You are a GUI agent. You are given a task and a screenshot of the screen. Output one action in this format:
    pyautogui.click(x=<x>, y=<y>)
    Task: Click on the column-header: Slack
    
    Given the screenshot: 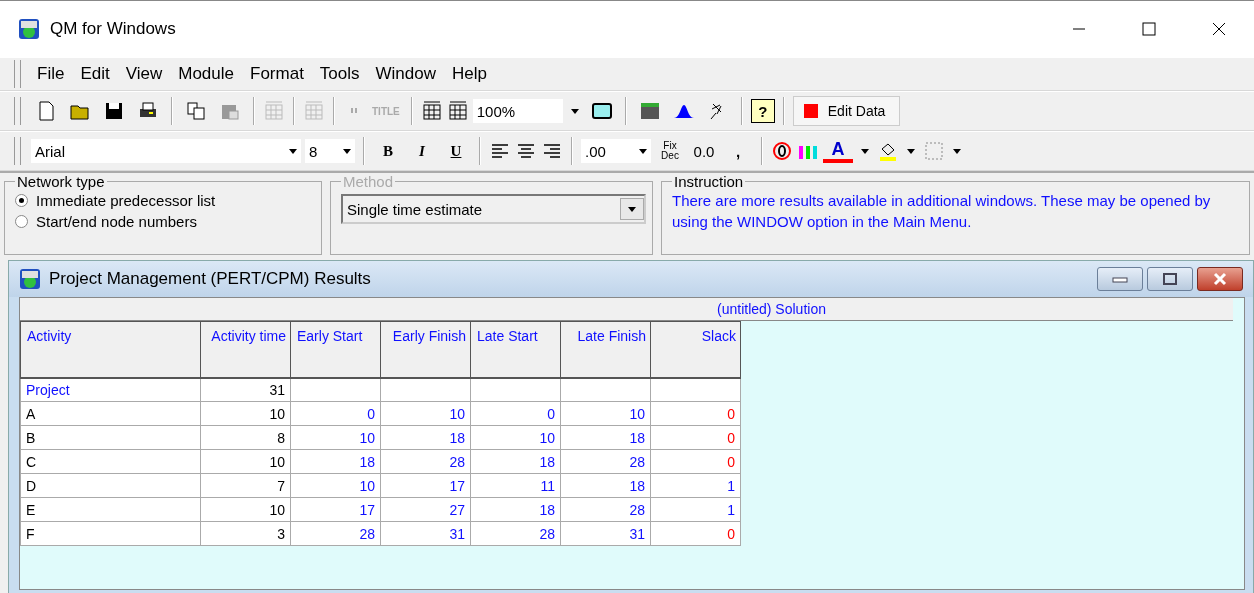 What is the action you would take?
    pyautogui.click(x=695, y=349)
    